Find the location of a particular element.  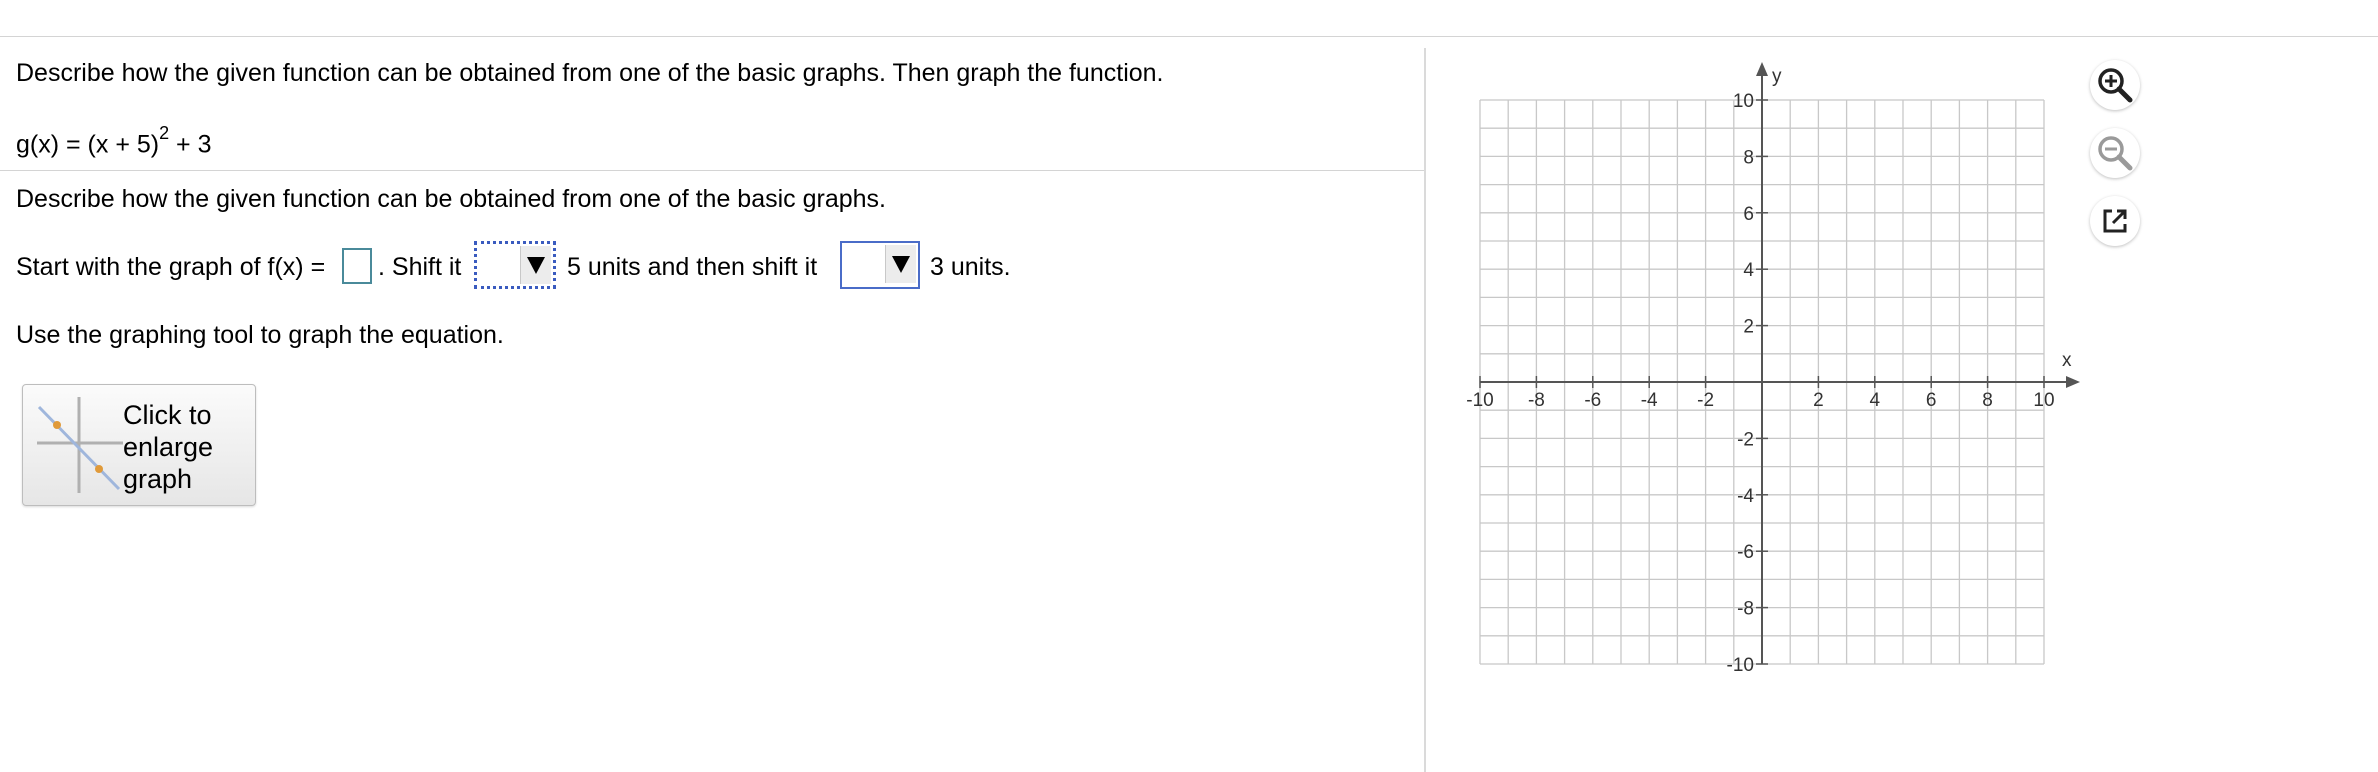

x-axis-label: x is located at coordinates (2067, 360).